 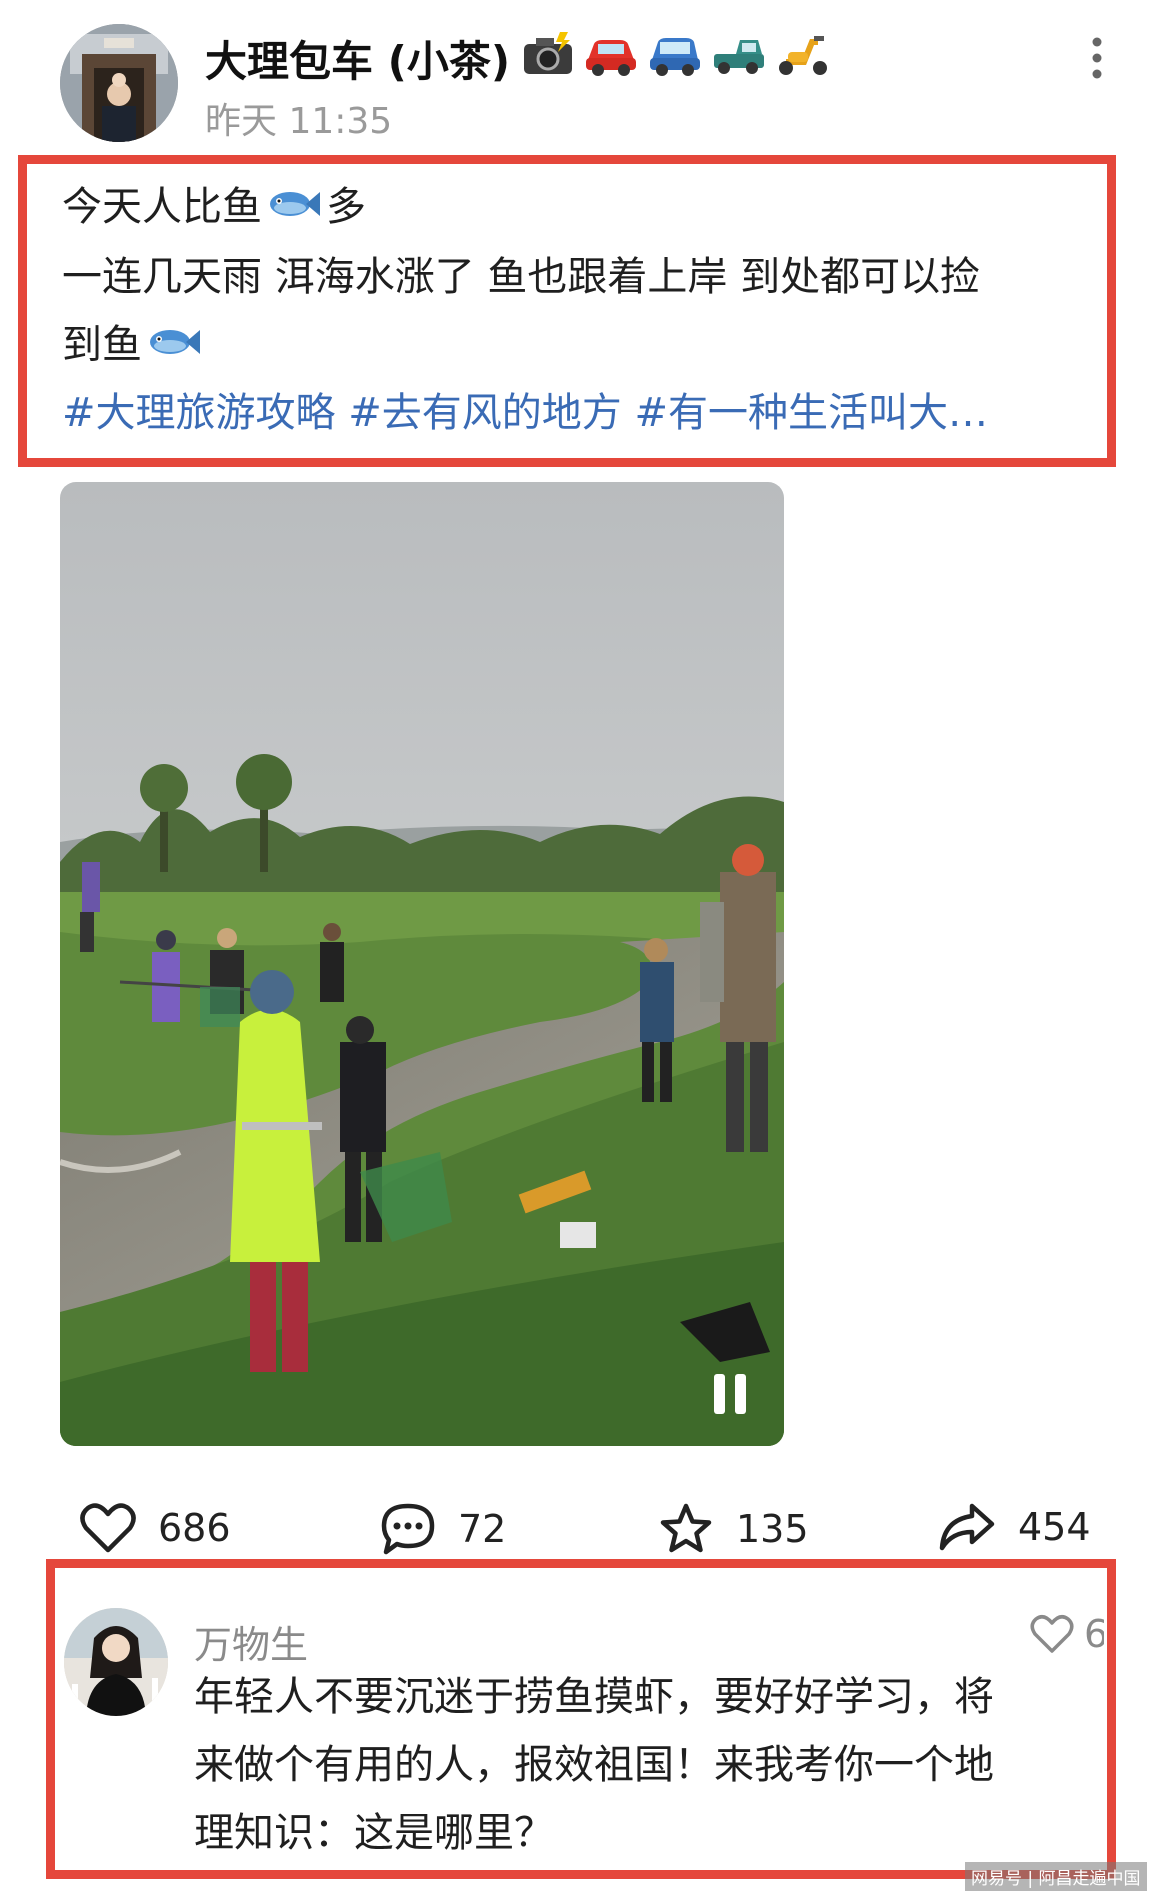 I want to click on commenter-avatar, so click(x=116, y=1662).